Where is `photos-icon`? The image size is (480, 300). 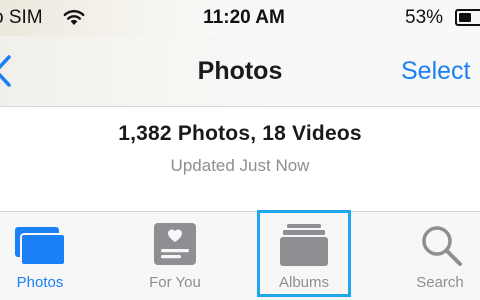 photos-icon is located at coordinates (40, 246).